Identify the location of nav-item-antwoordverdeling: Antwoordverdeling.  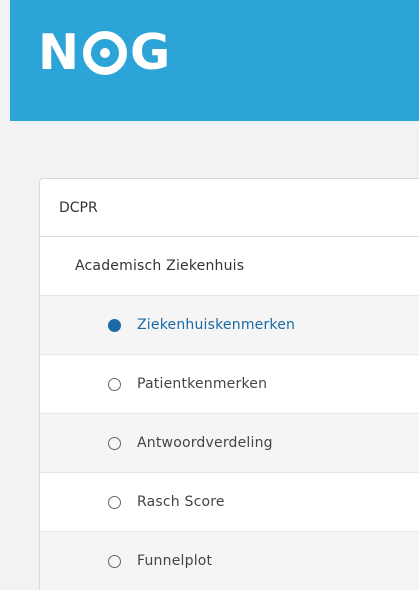
(229, 443).